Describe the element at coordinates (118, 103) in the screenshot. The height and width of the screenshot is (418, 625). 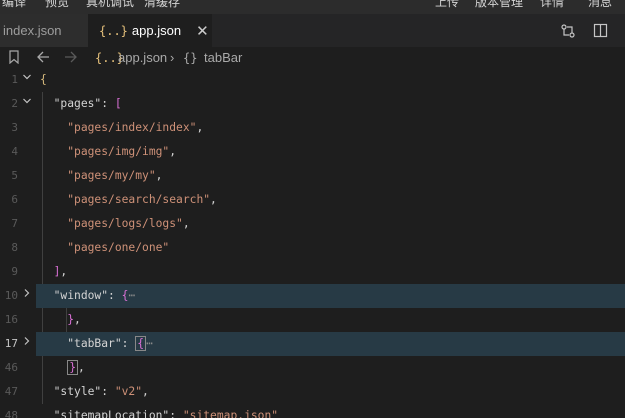
I see `code-token: [` at that location.